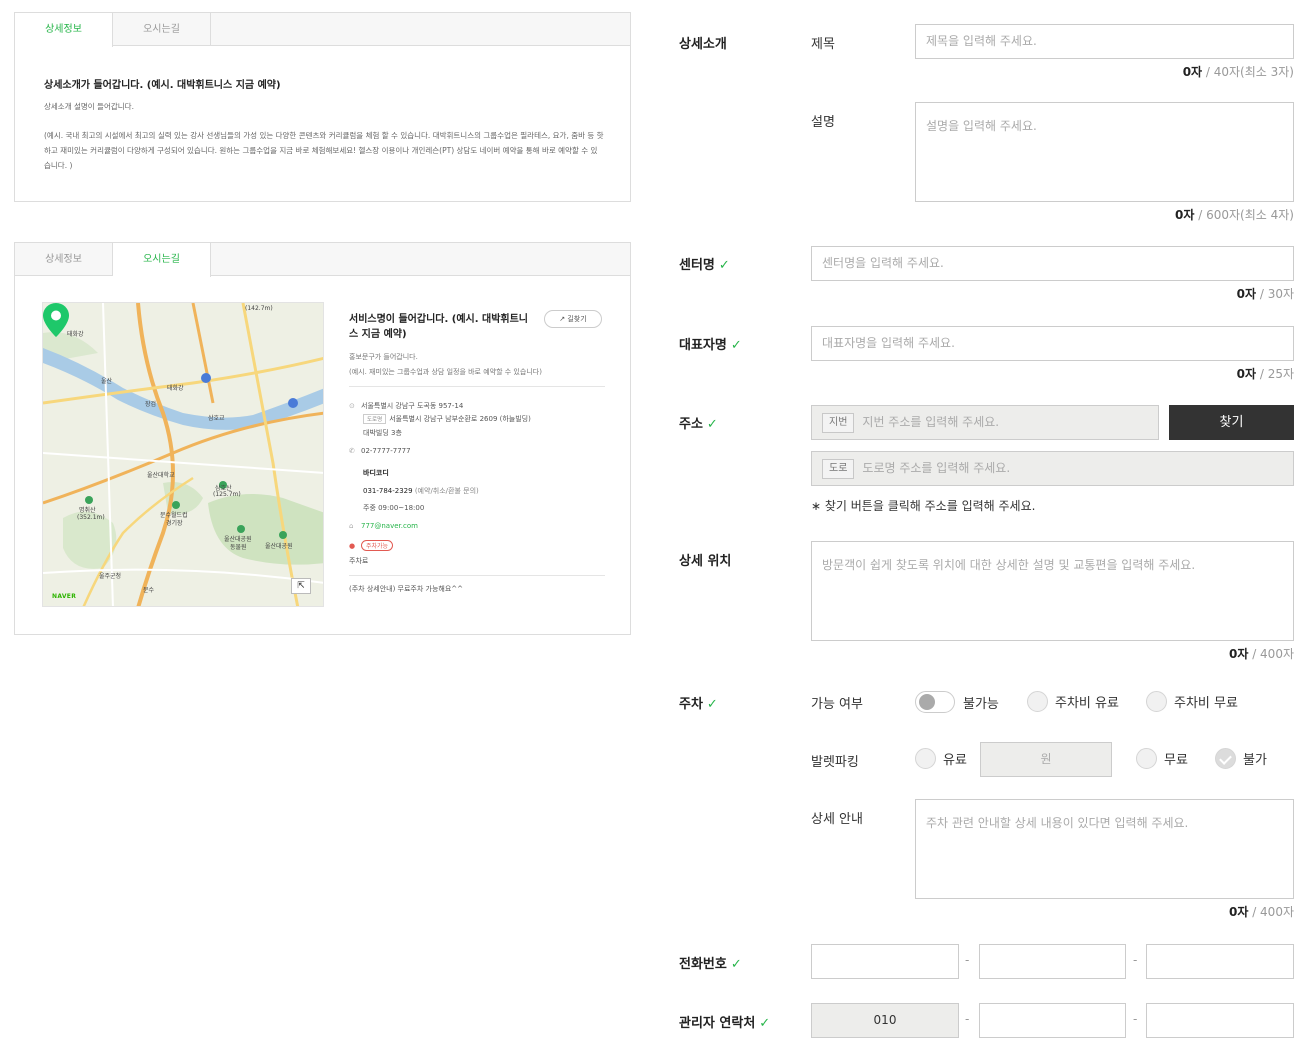 The image size is (1305, 1053). Describe the element at coordinates (1255, 760) in the screenshot. I see `radio-label: 불가` at that location.